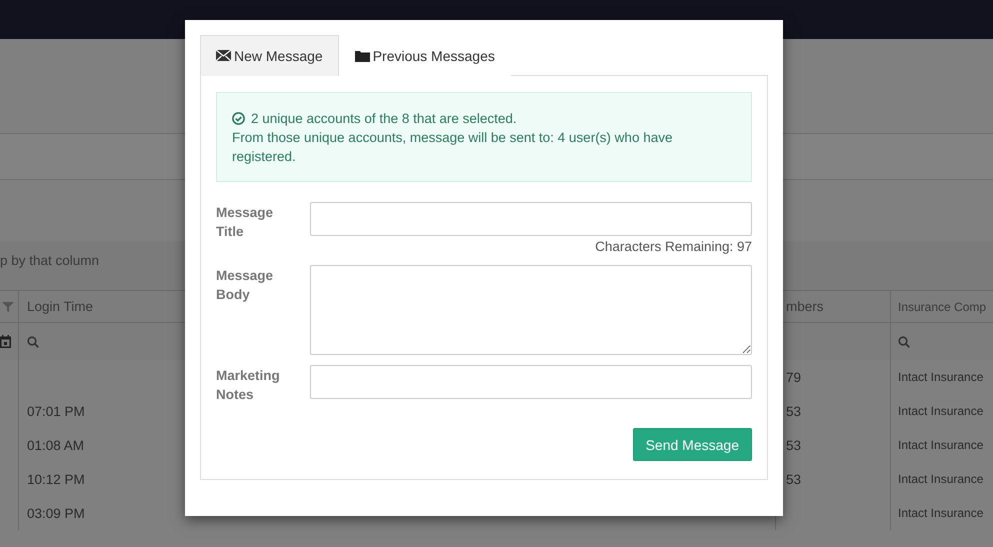  What do you see at coordinates (56, 513) in the screenshot?
I see `table-cell: 03:09 PM` at bounding box center [56, 513].